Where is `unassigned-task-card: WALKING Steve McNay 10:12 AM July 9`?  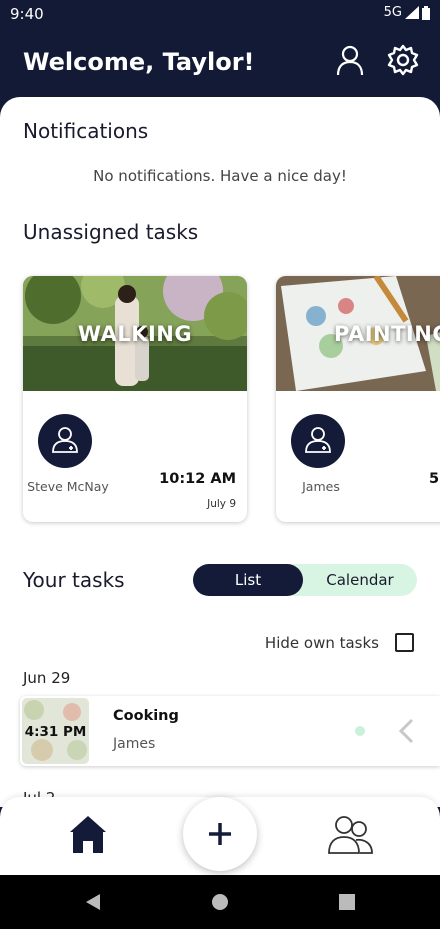
unassigned-task-card: WALKING Steve McNay 10:12 AM July 9 is located at coordinates (135, 399).